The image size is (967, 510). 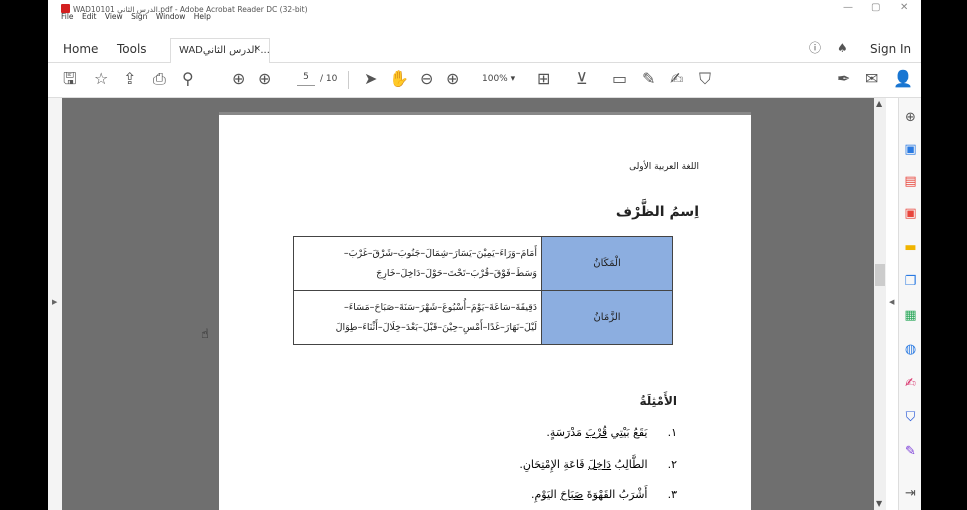 I want to click on right-panel-toggle: ◀, so click(x=892, y=304).